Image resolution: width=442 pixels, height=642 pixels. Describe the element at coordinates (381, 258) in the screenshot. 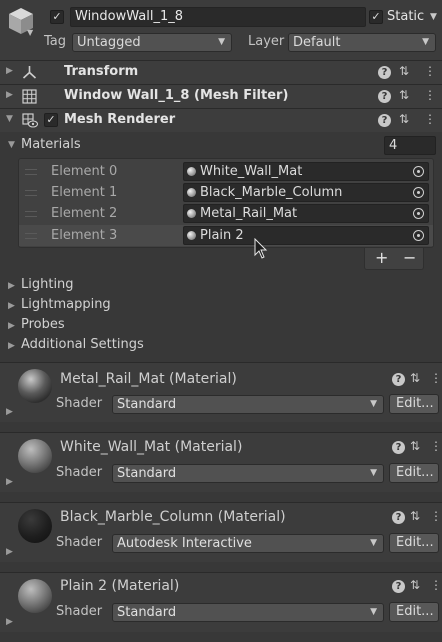

I see `add-element-button: +` at that location.